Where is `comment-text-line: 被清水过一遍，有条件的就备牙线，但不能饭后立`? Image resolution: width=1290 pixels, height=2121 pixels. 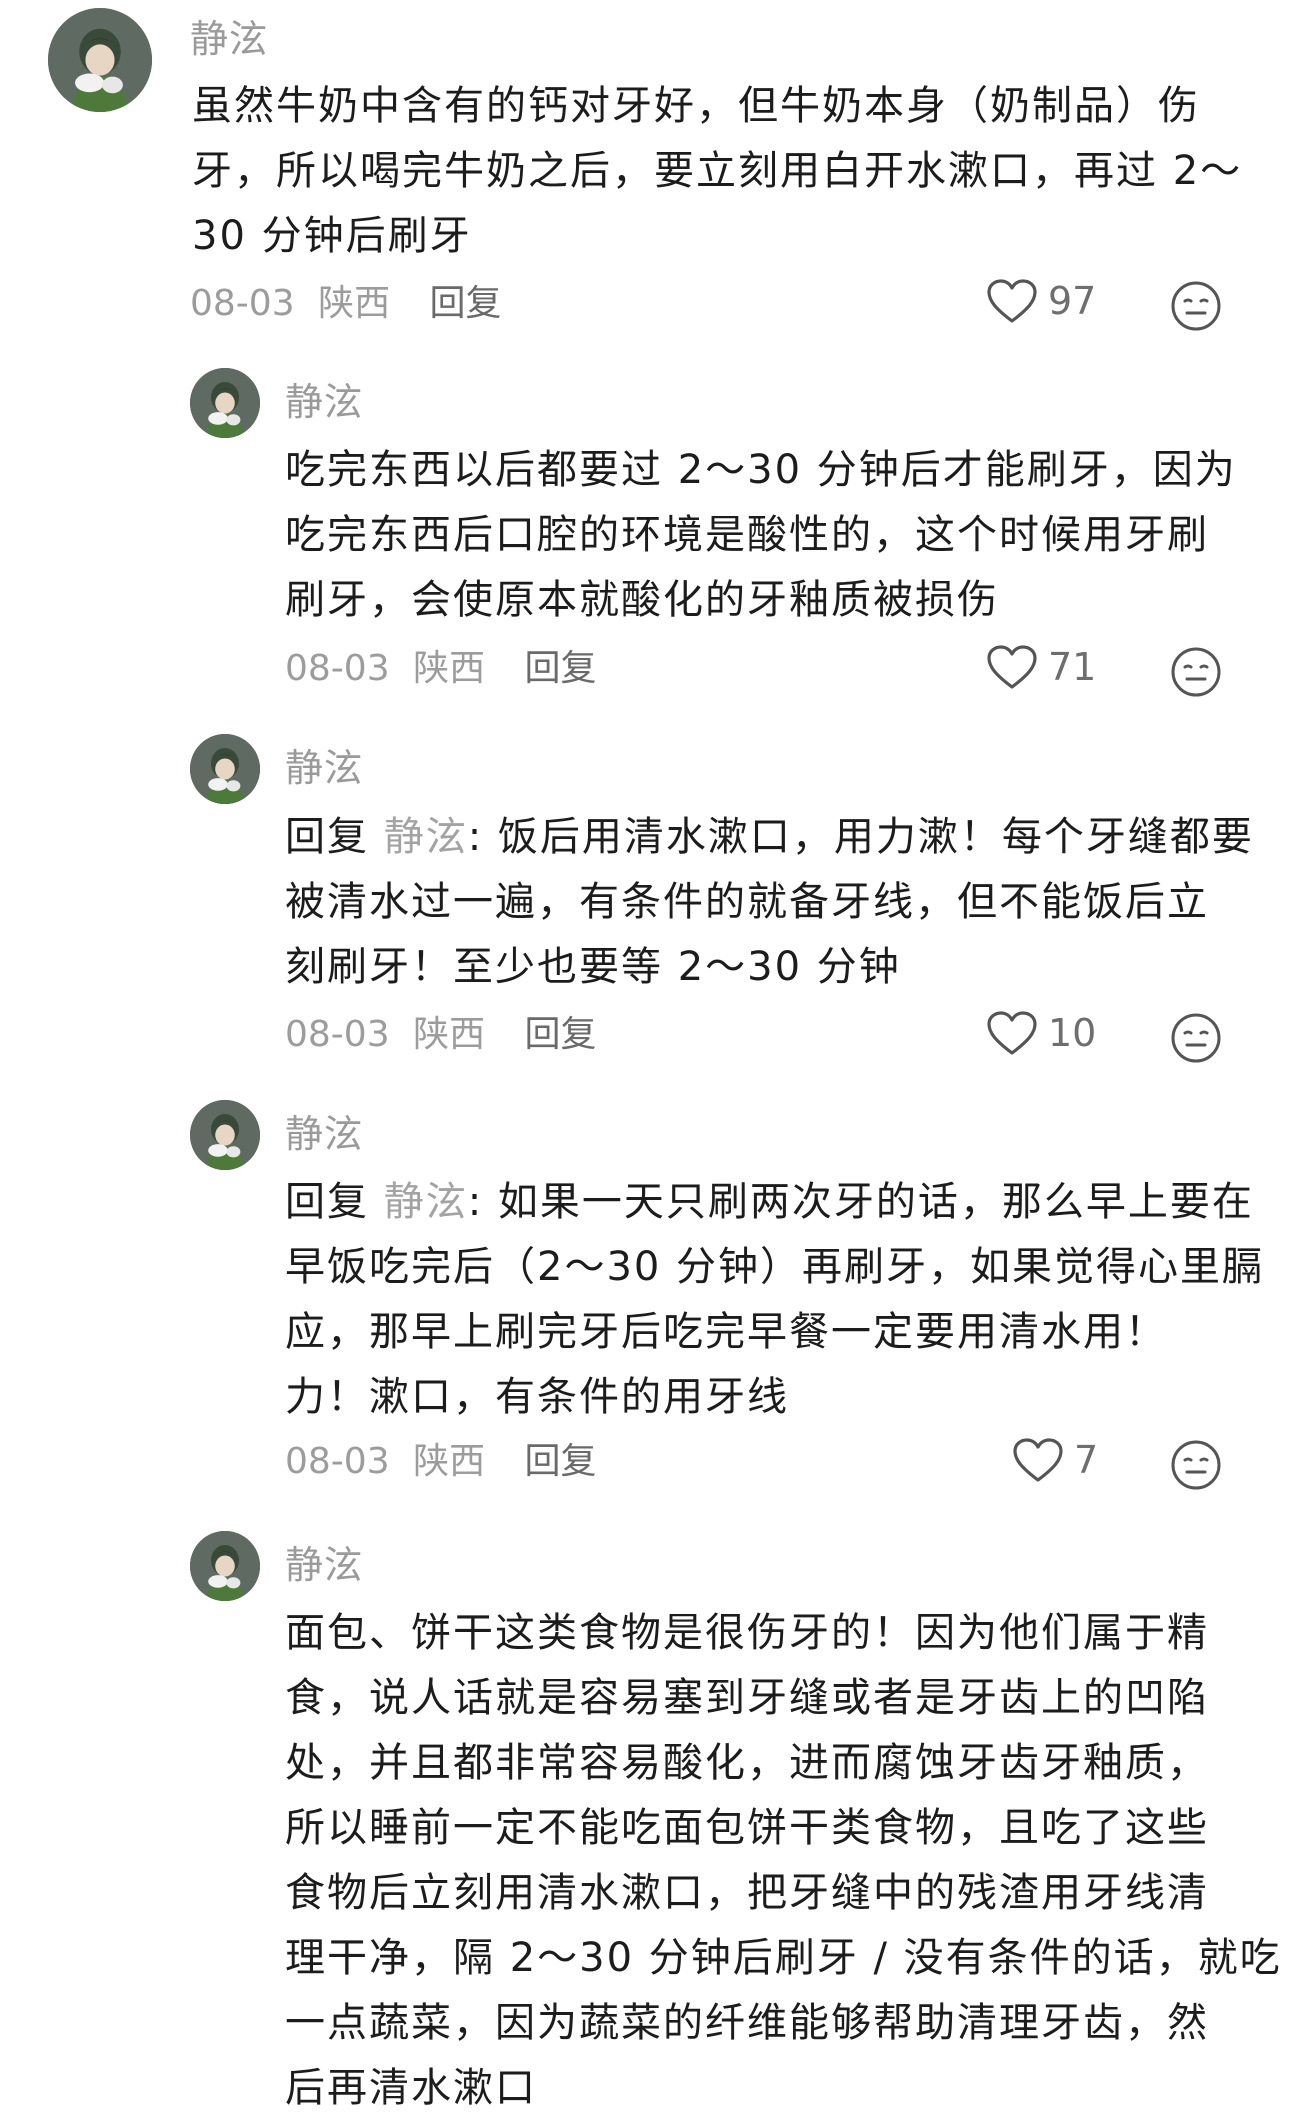
comment-text-line: 被清水过一遍，有条件的就备牙线，但不能饭后立 is located at coordinates (747, 902).